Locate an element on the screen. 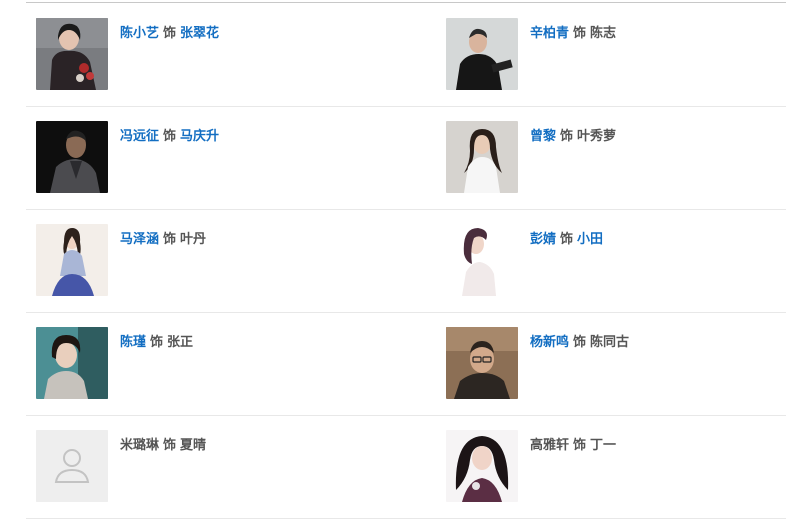 This screenshot has height=519, width=786. default-avatar-icon is located at coordinates (72, 466).